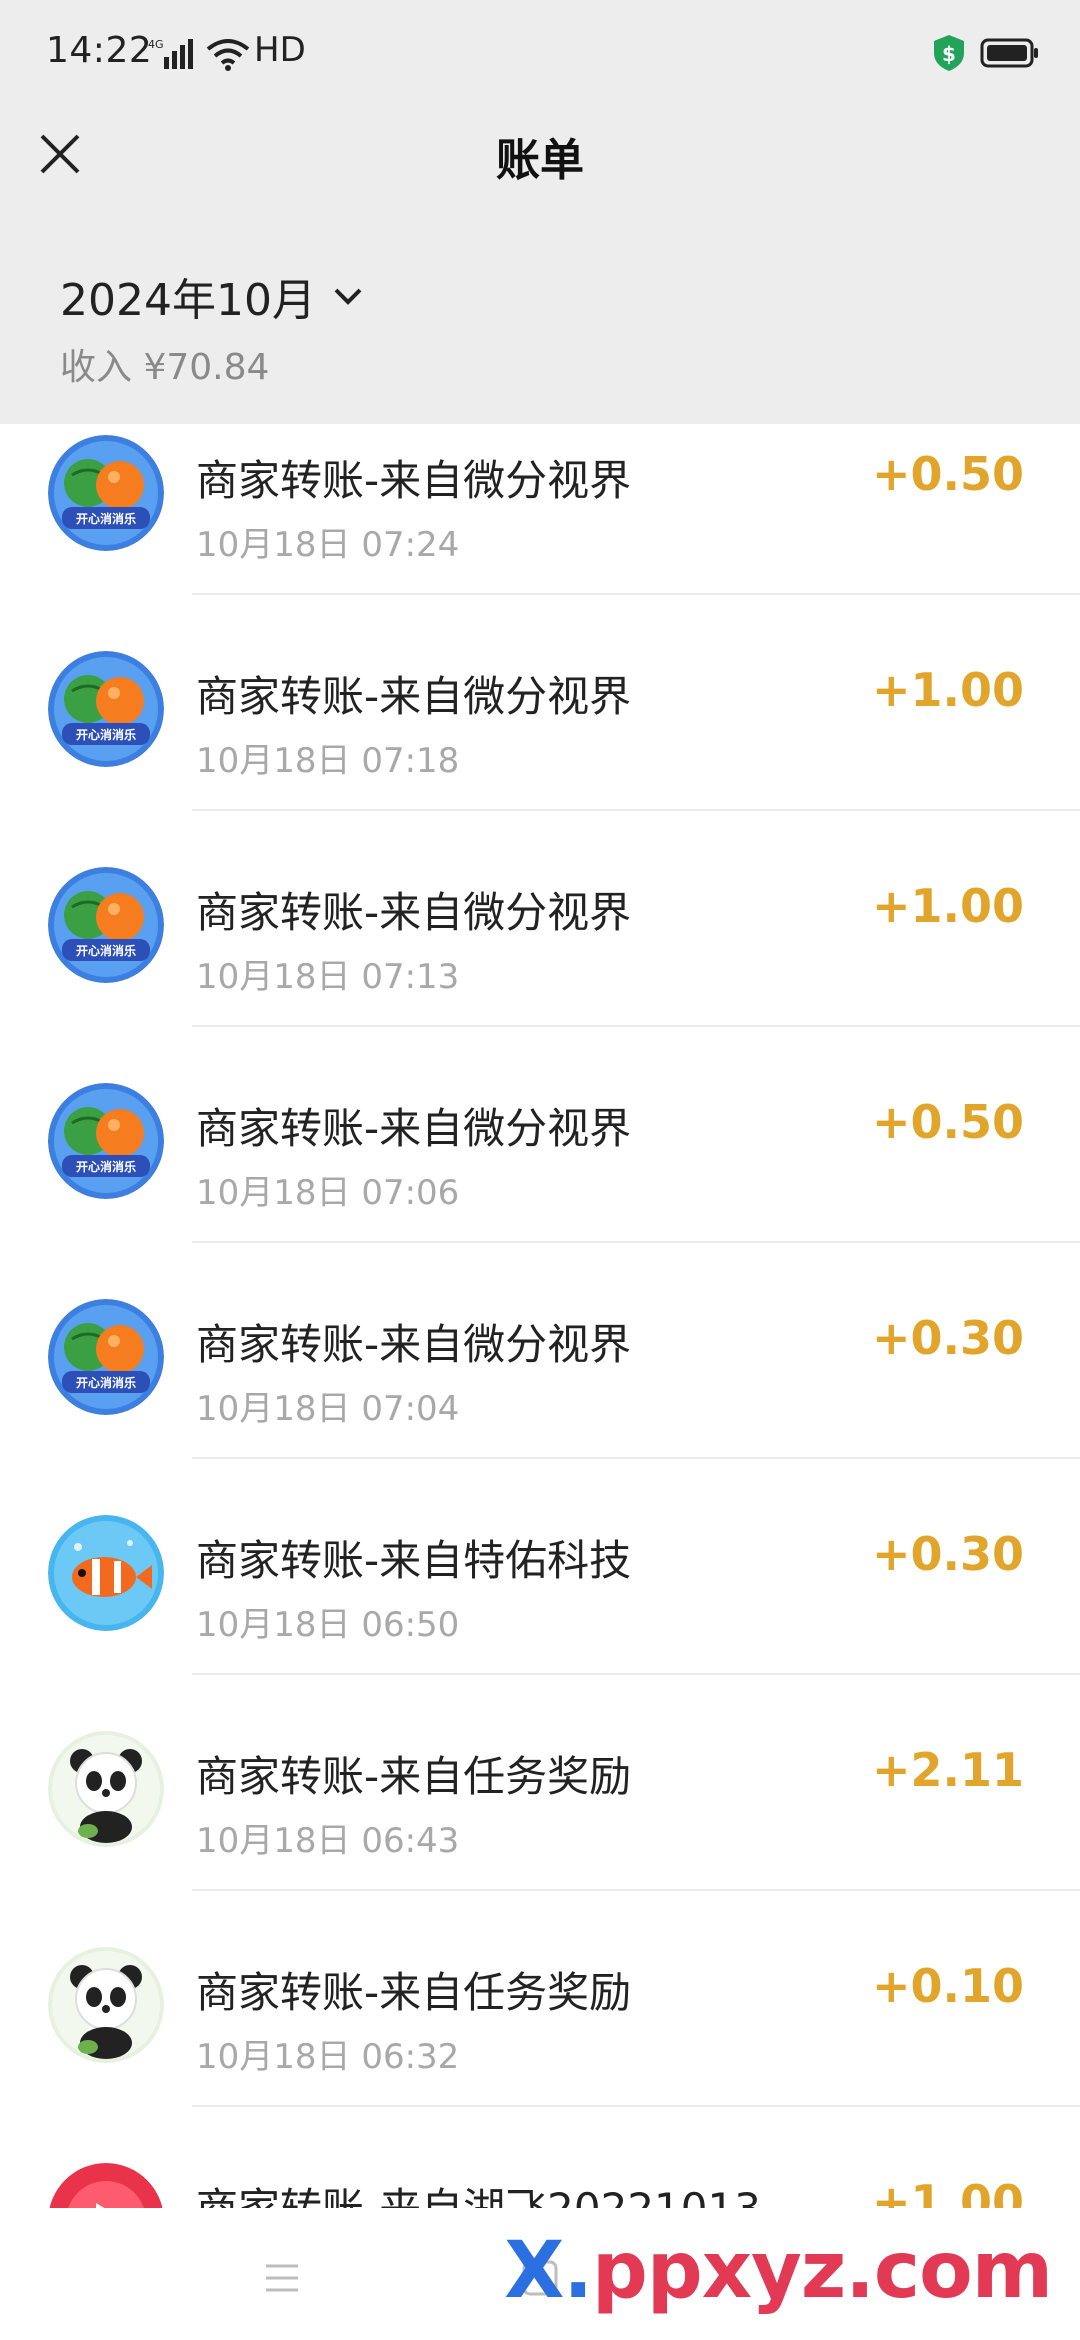  Describe the element at coordinates (947, 1986) in the screenshot. I see `transaction-amount: +0.10` at that location.